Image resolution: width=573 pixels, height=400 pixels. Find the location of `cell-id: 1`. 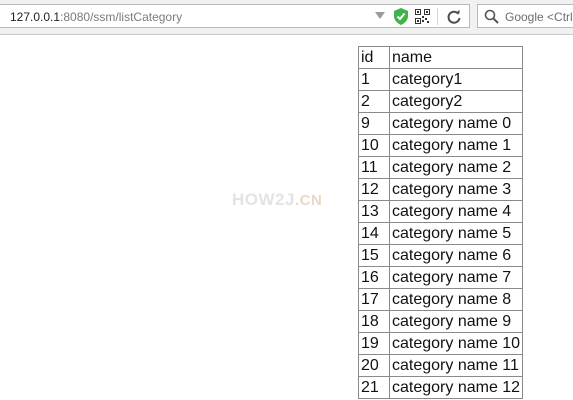

cell-id: 1 is located at coordinates (374, 79).